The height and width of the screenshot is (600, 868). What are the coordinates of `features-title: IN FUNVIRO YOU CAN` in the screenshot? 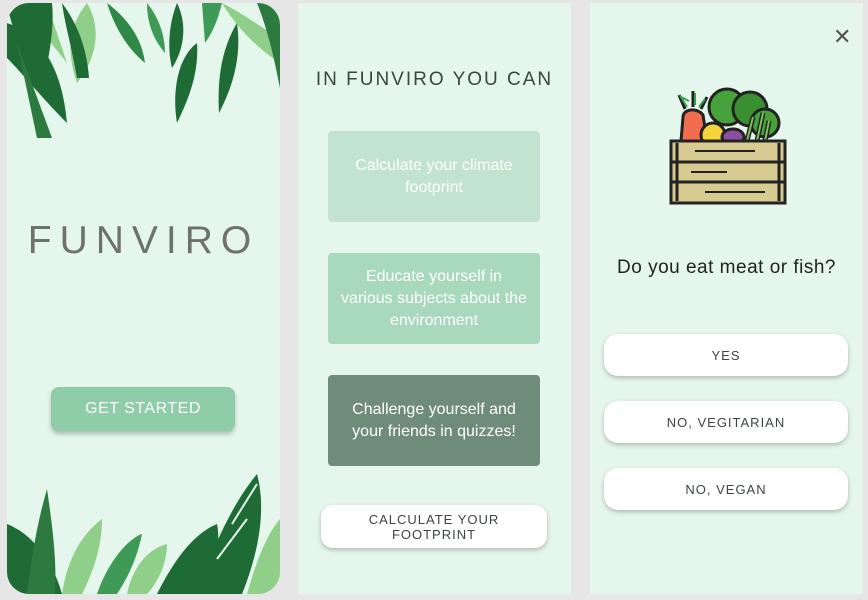 It's located at (434, 79).